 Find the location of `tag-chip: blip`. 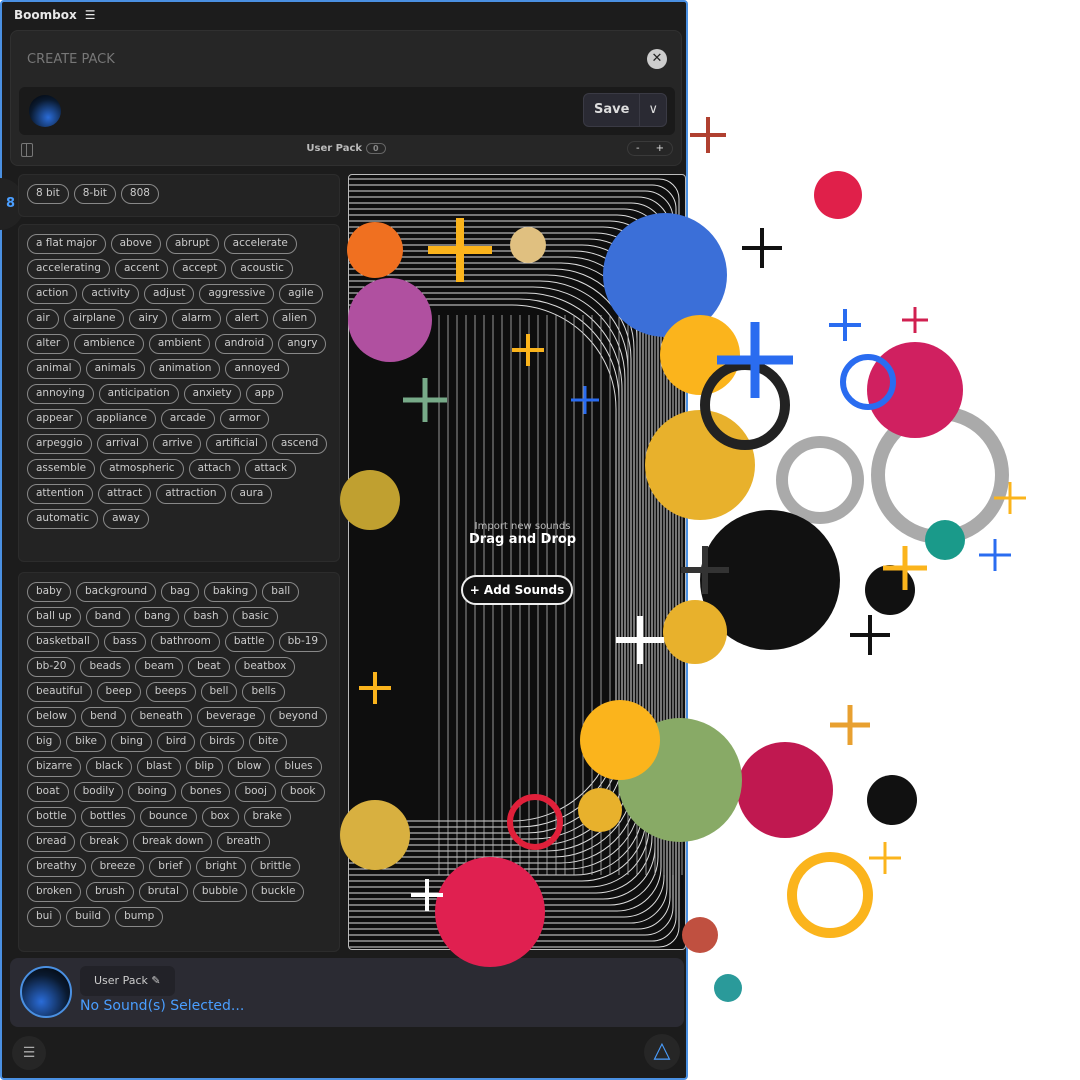

tag-chip: blip is located at coordinates (204, 767).